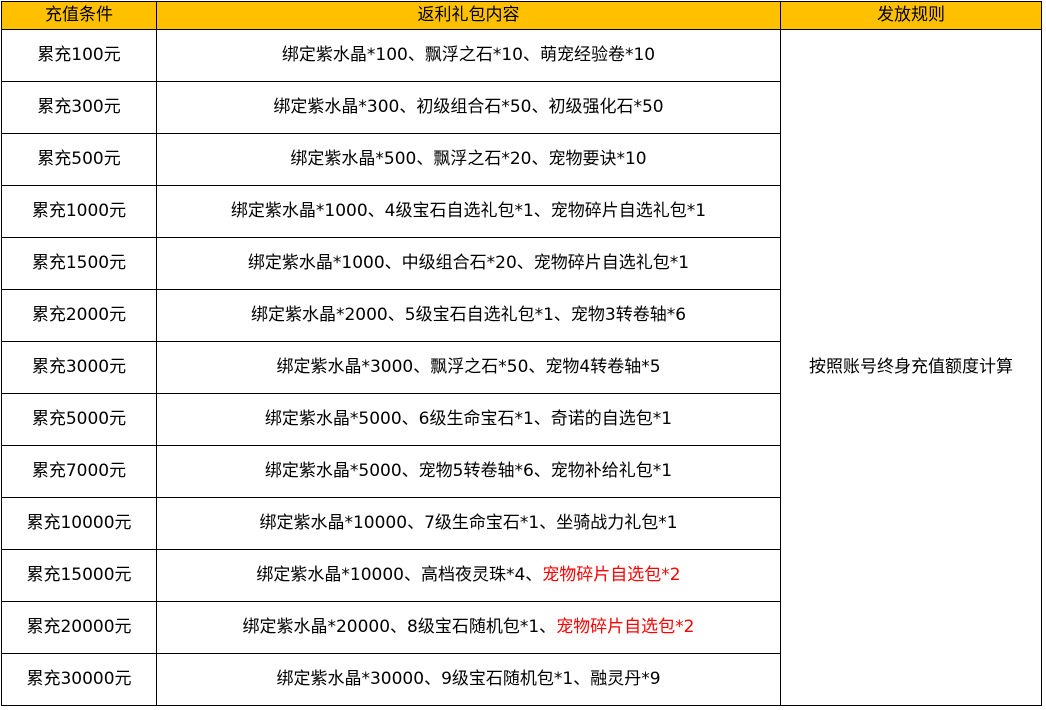  I want to click on content-text: 绑定紫水晶*300、初级组合石*50、初级强化石*50, so click(468, 107).